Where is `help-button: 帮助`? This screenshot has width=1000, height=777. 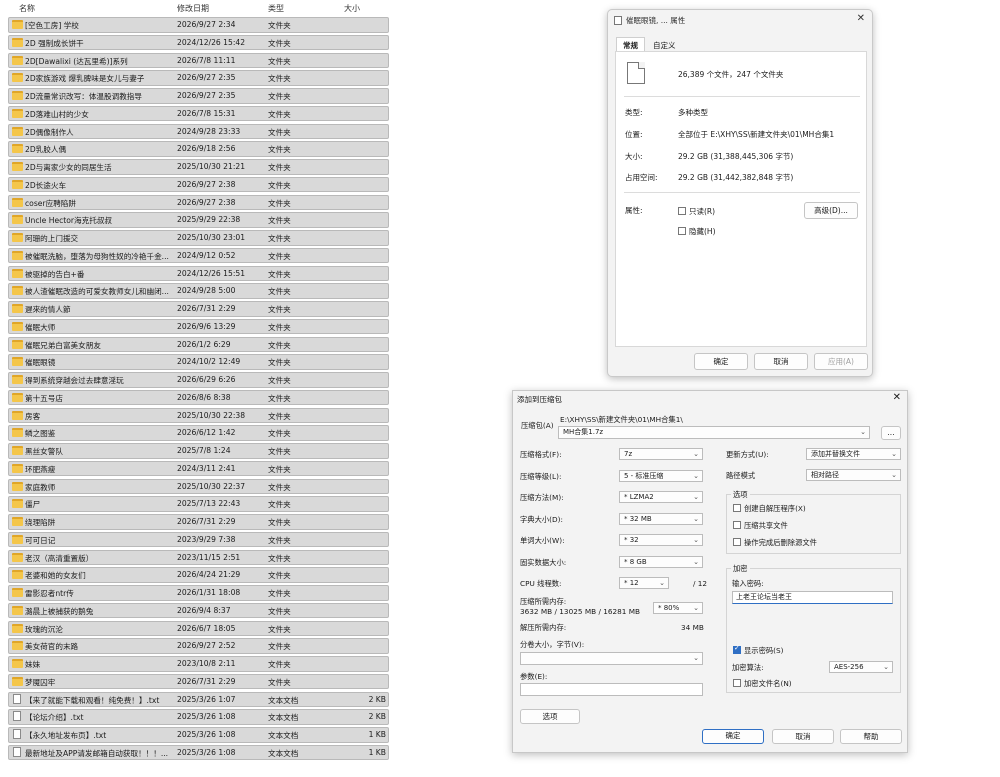
help-button: 帮助 is located at coordinates (871, 736).